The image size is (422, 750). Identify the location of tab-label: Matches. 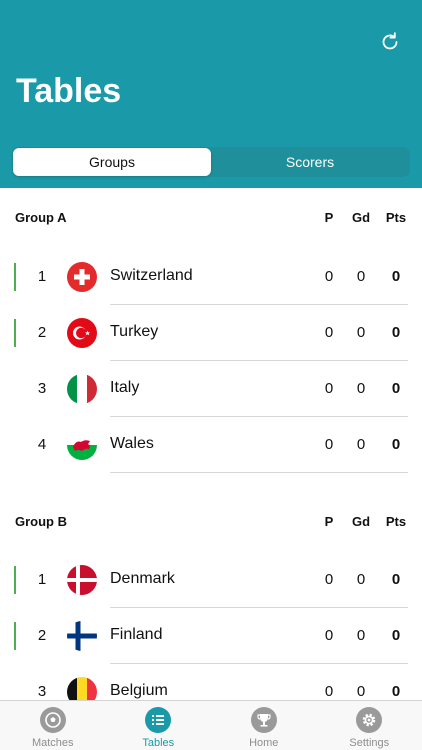
(52, 743).